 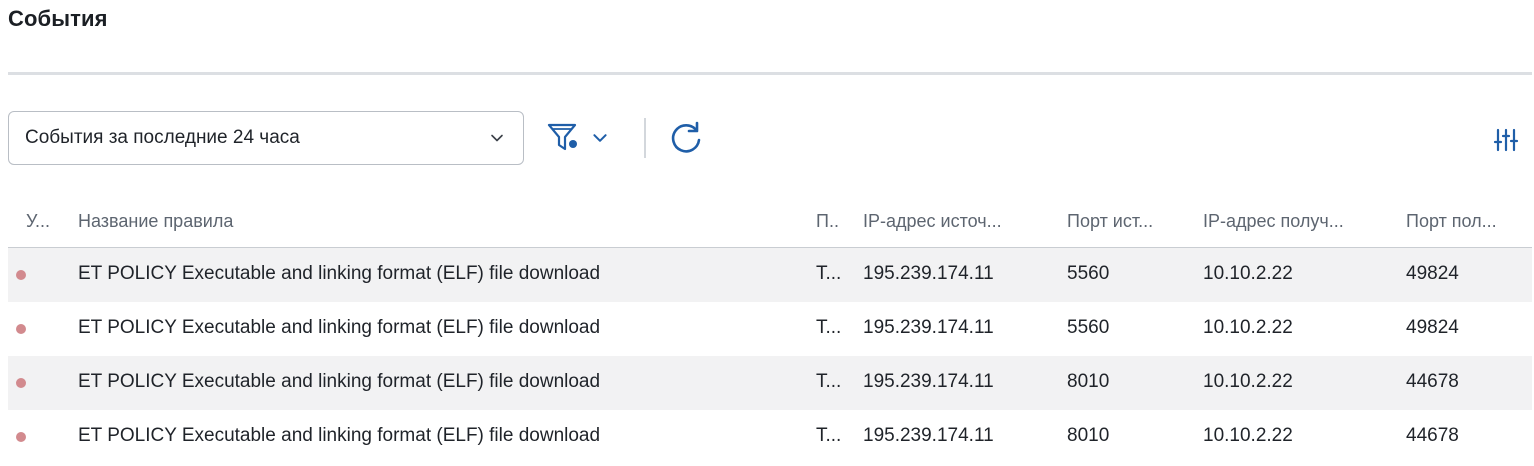 I want to click on column-header-protocol: П.., so click(x=827, y=221).